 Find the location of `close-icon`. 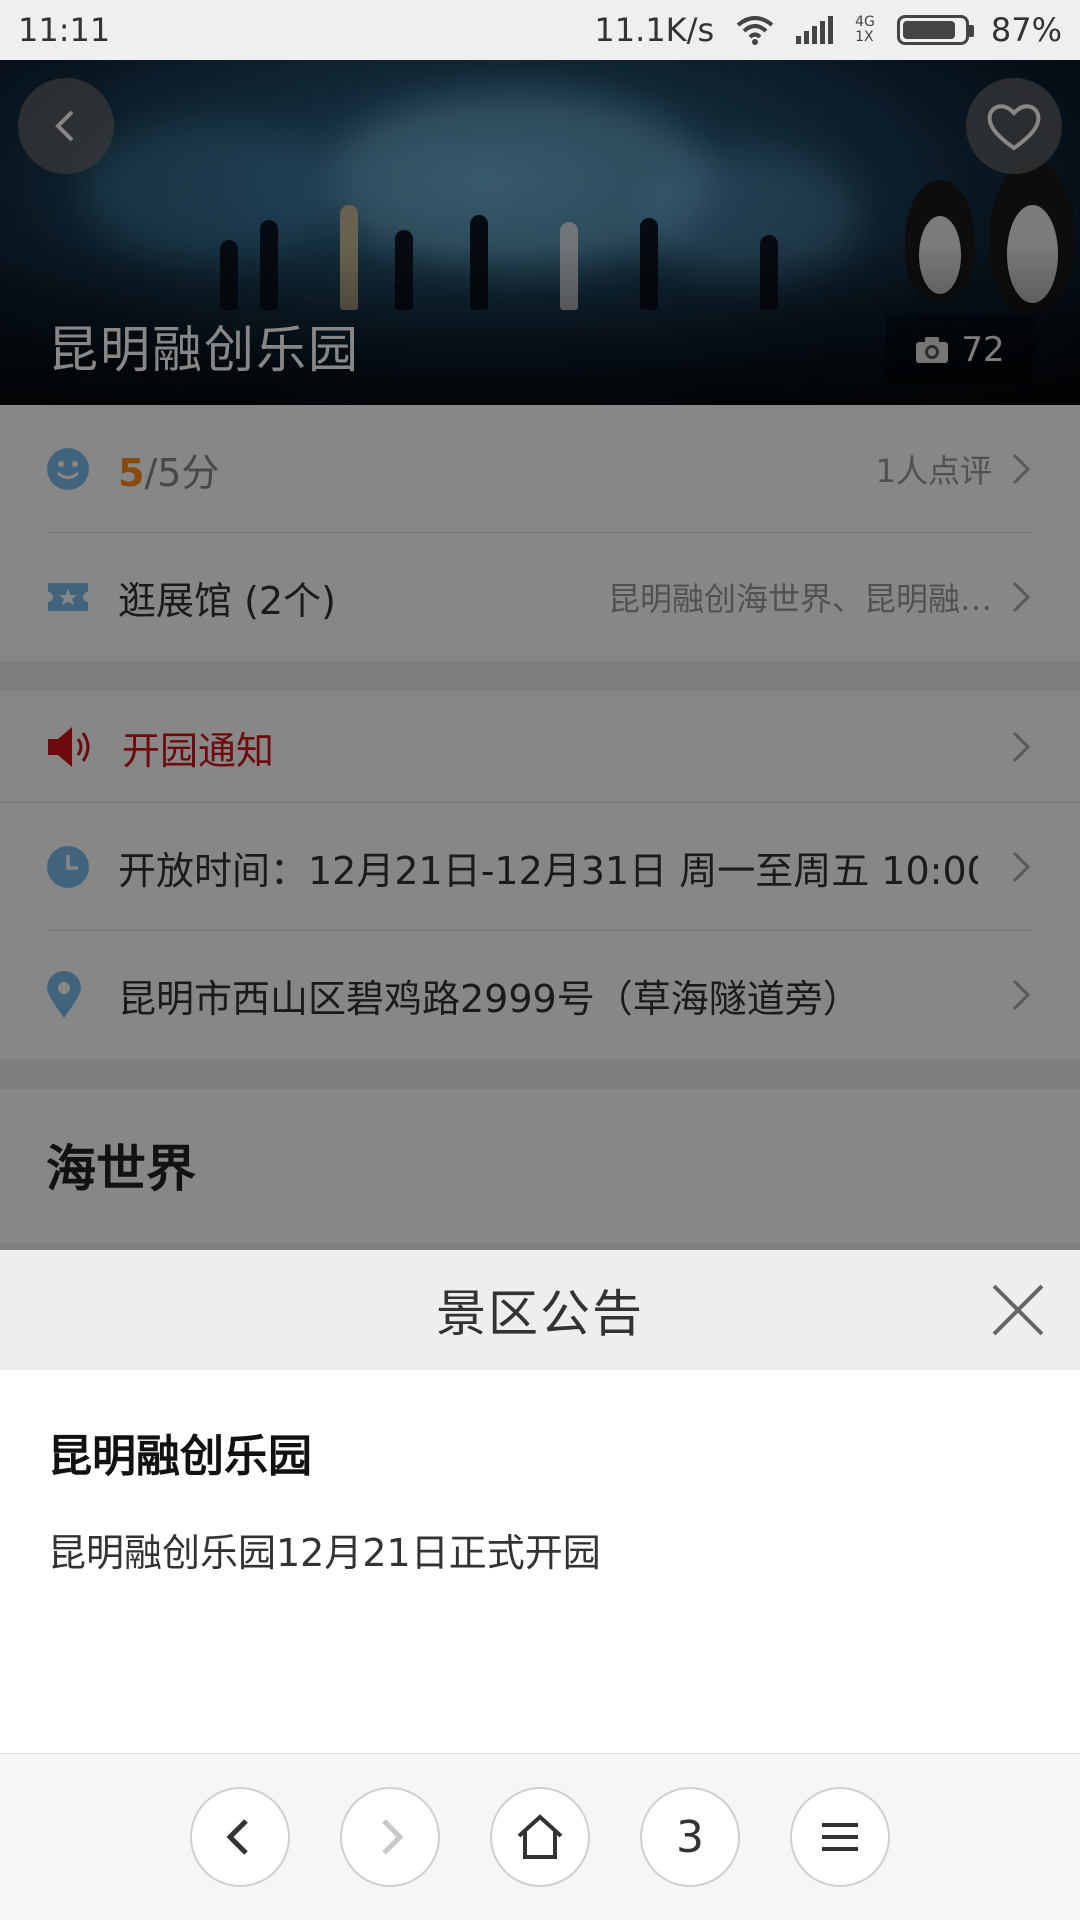

close-icon is located at coordinates (1018, 1310).